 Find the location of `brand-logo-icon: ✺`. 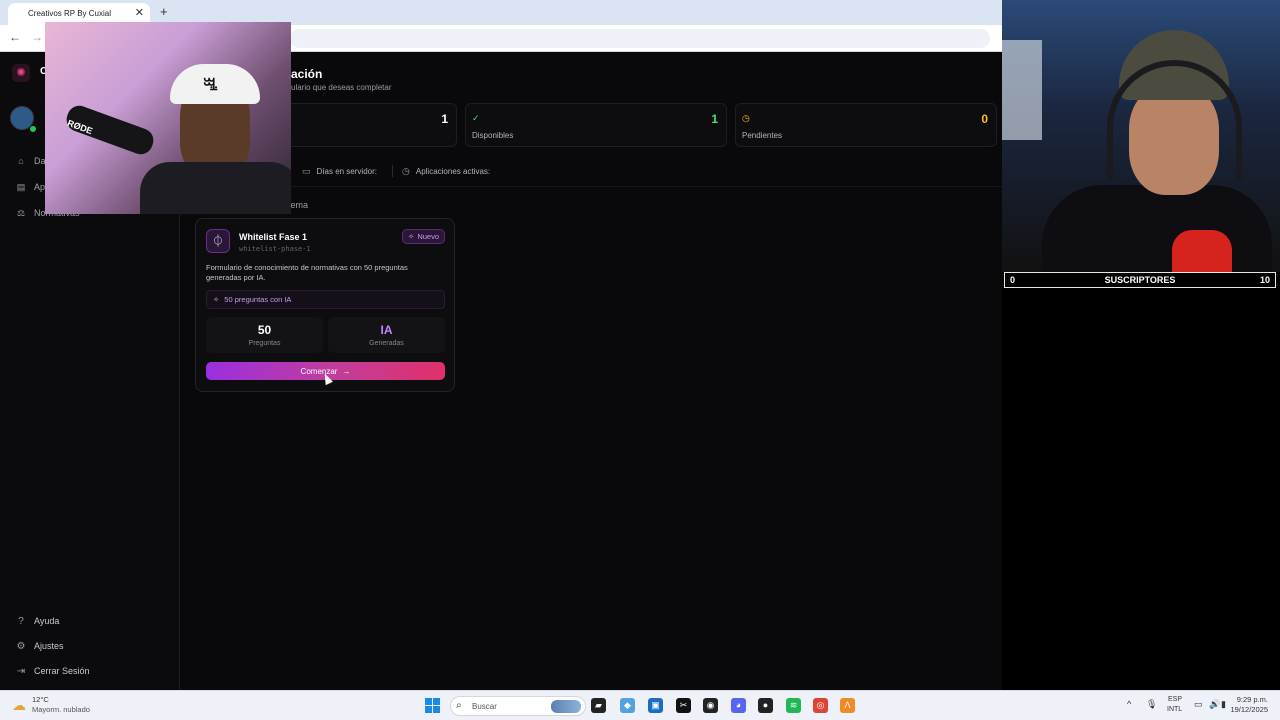

brand-logo-icon: ✺ is located at coordinates (21, 73).